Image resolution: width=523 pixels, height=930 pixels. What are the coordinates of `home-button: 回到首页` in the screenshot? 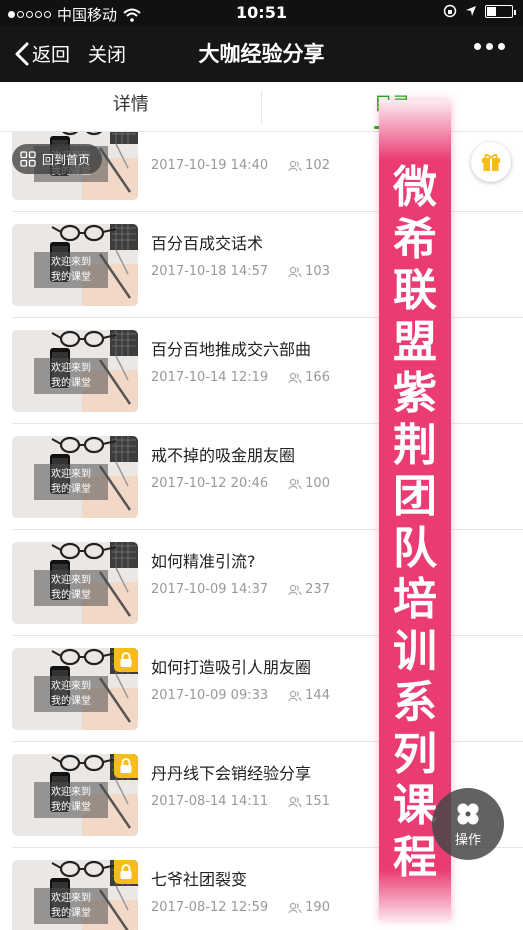 It's located at (57, 159).